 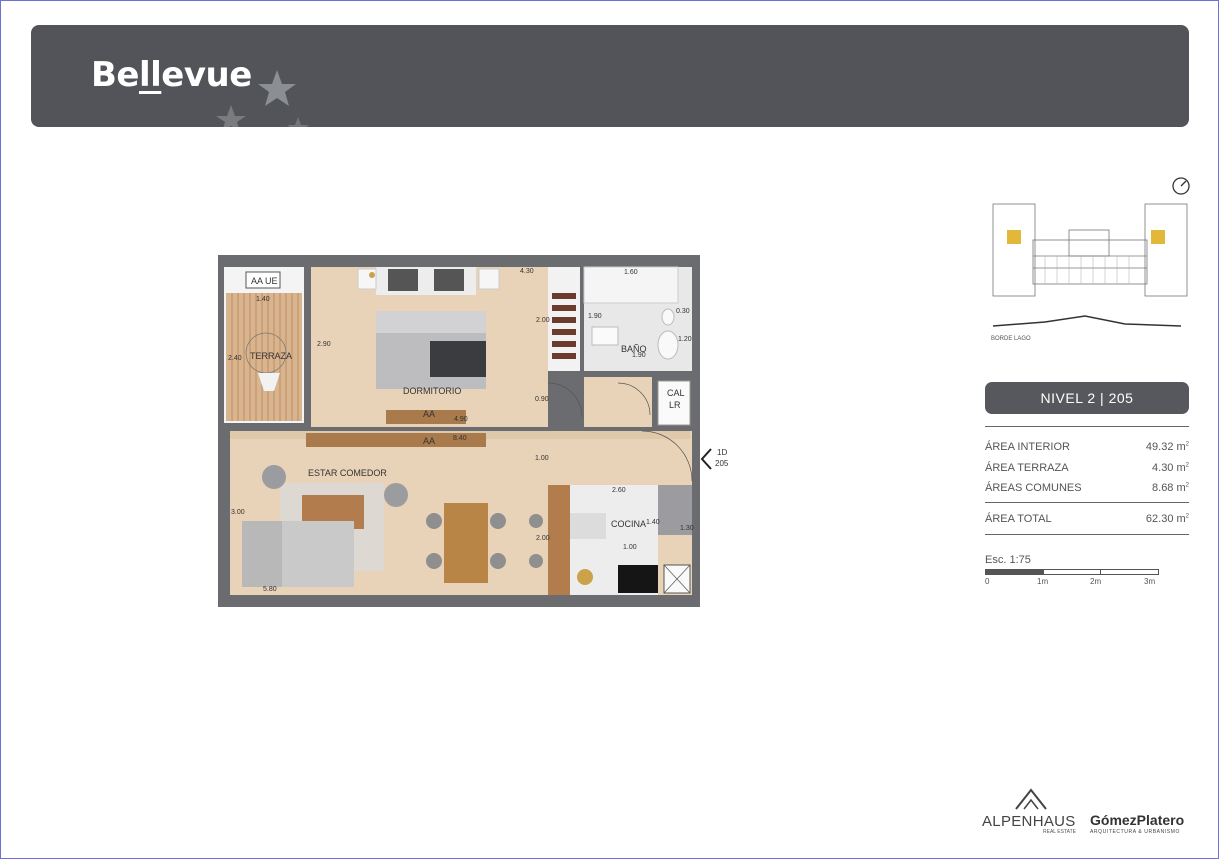 I want to click on scale-tick: 2m, so click(x=1096, y=581).